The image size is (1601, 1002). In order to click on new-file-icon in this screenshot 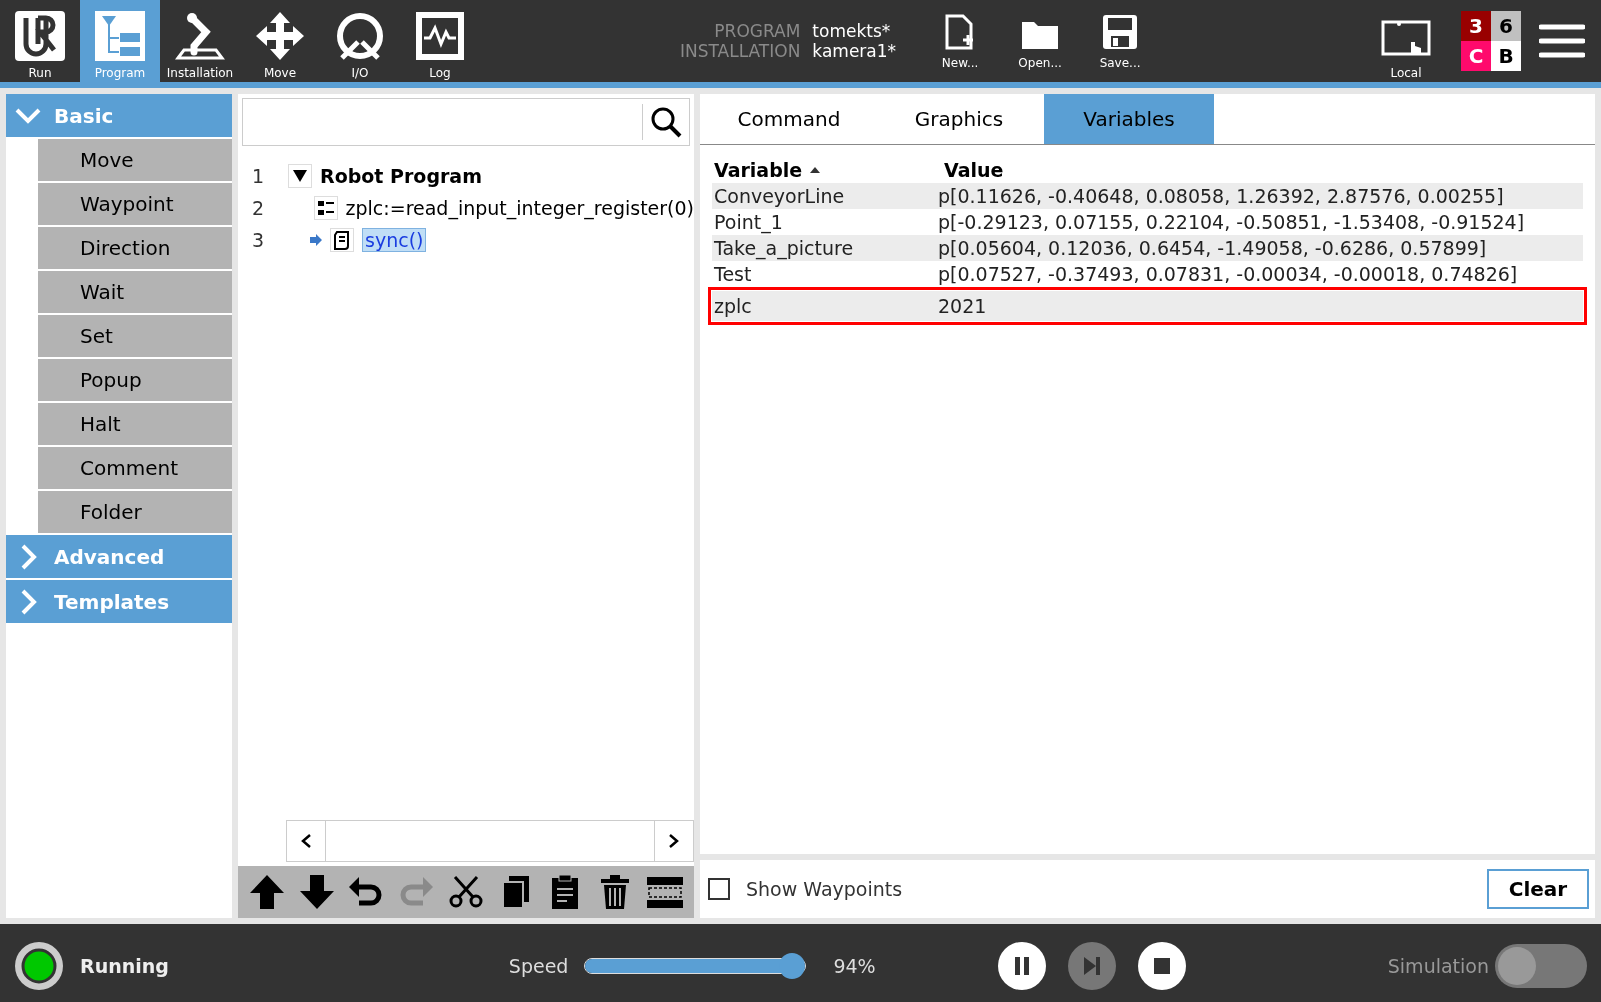, I will do `click(960, 32)`.